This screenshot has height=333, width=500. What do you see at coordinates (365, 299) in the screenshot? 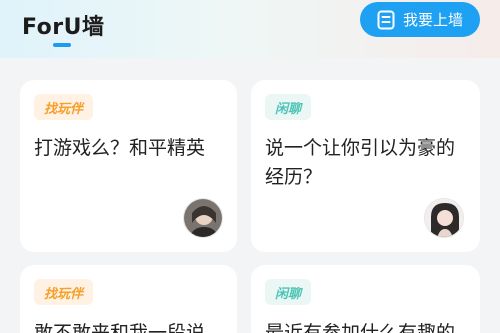
I see `post-card: 闲聊 最近有参加什么有趣的` at bounding box center [365, 299].